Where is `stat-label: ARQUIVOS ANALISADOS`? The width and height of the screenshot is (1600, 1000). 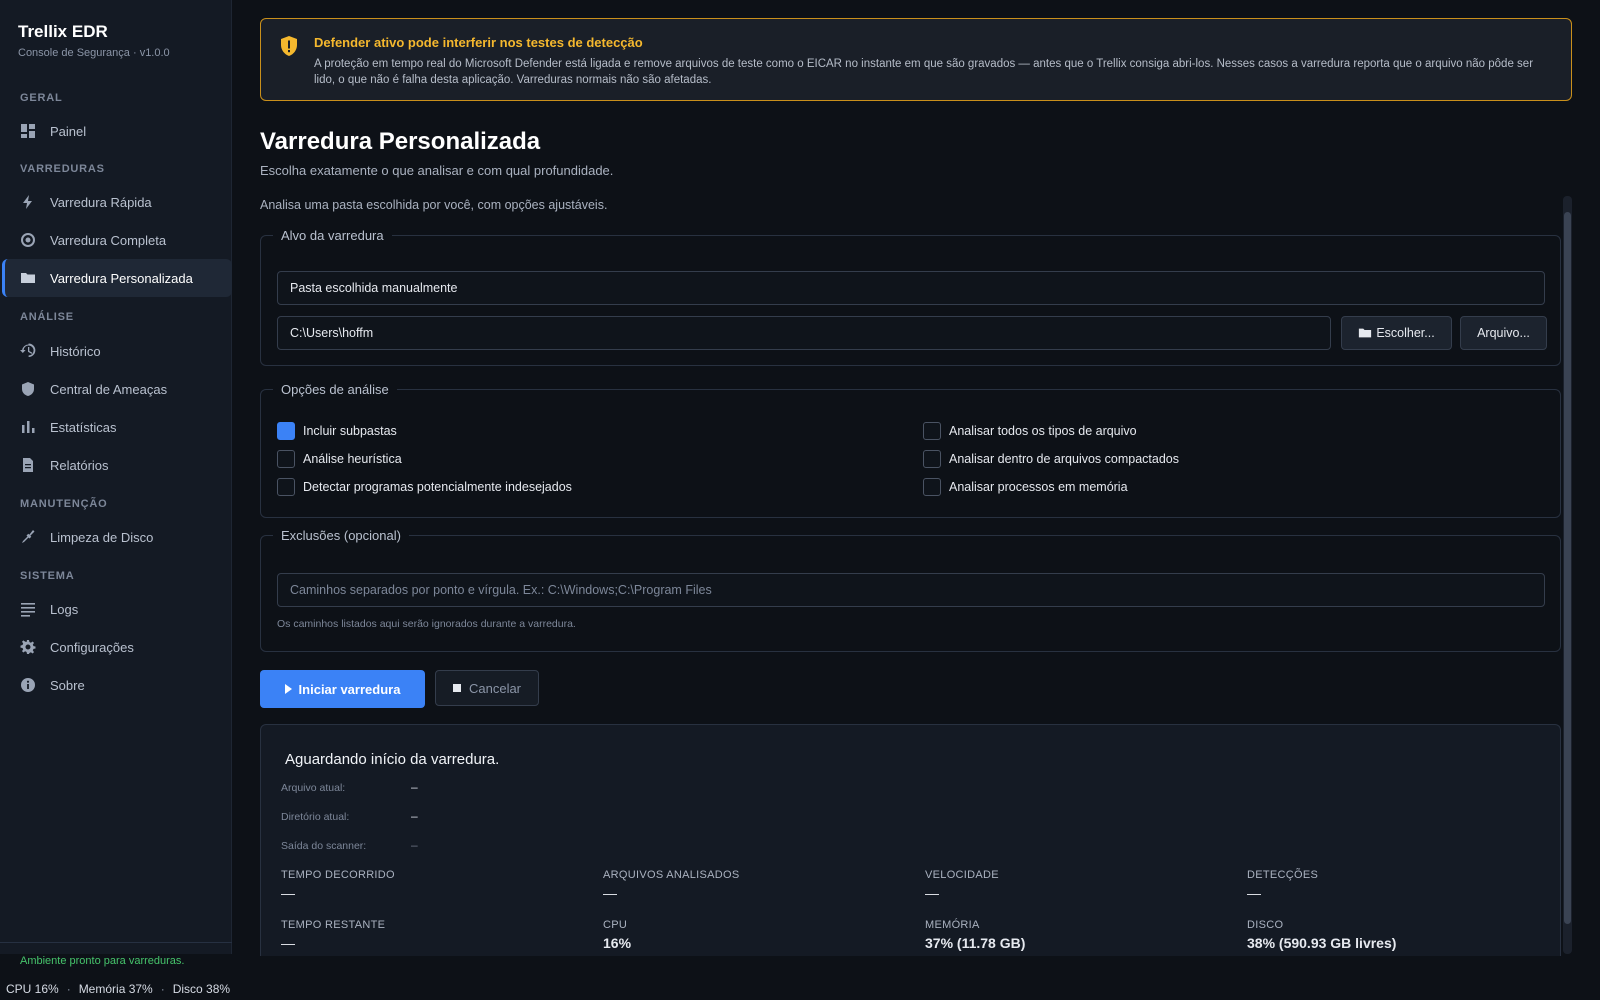
stat-label: ARQUIVOS ANALISADOS is located at coordinates (671, 875).